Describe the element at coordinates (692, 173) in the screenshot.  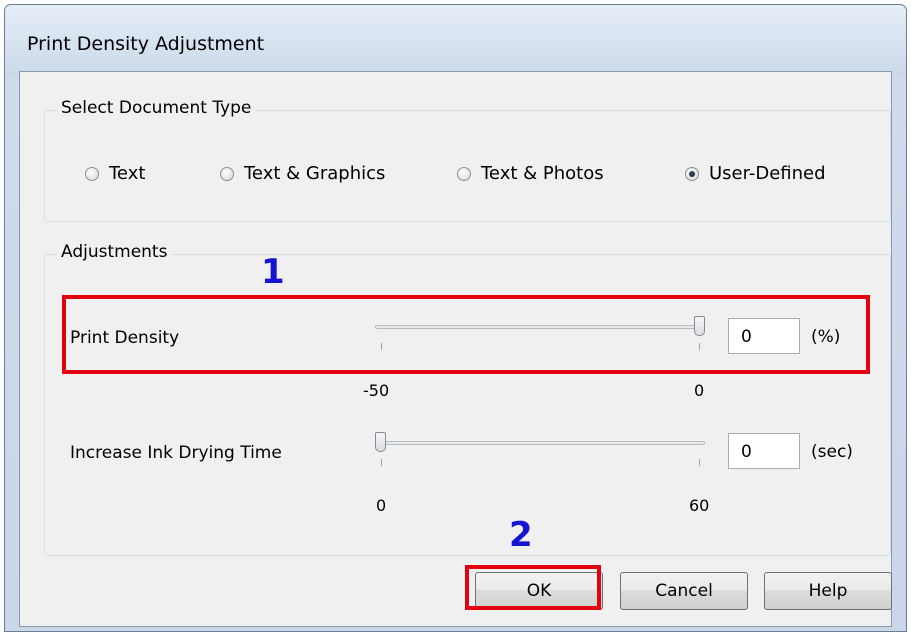
I see `radio-user-defined-indicator` at that location.